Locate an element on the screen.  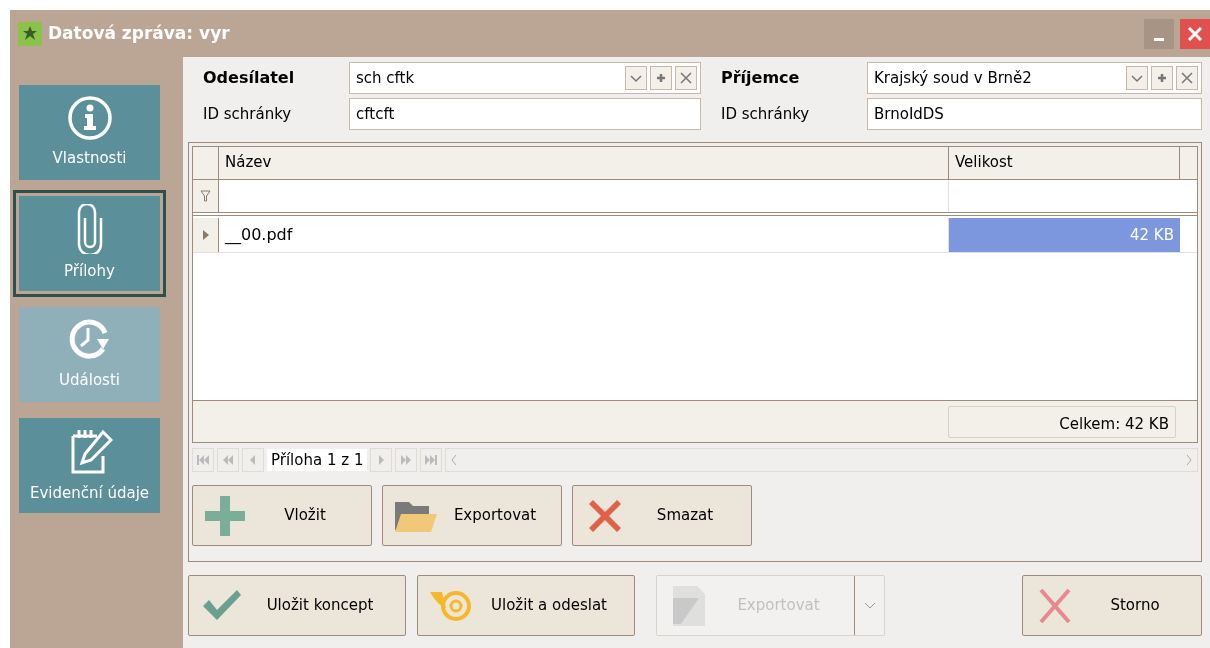
window-title: Datová zpráva: vyr is located at coordinates (139, 33).